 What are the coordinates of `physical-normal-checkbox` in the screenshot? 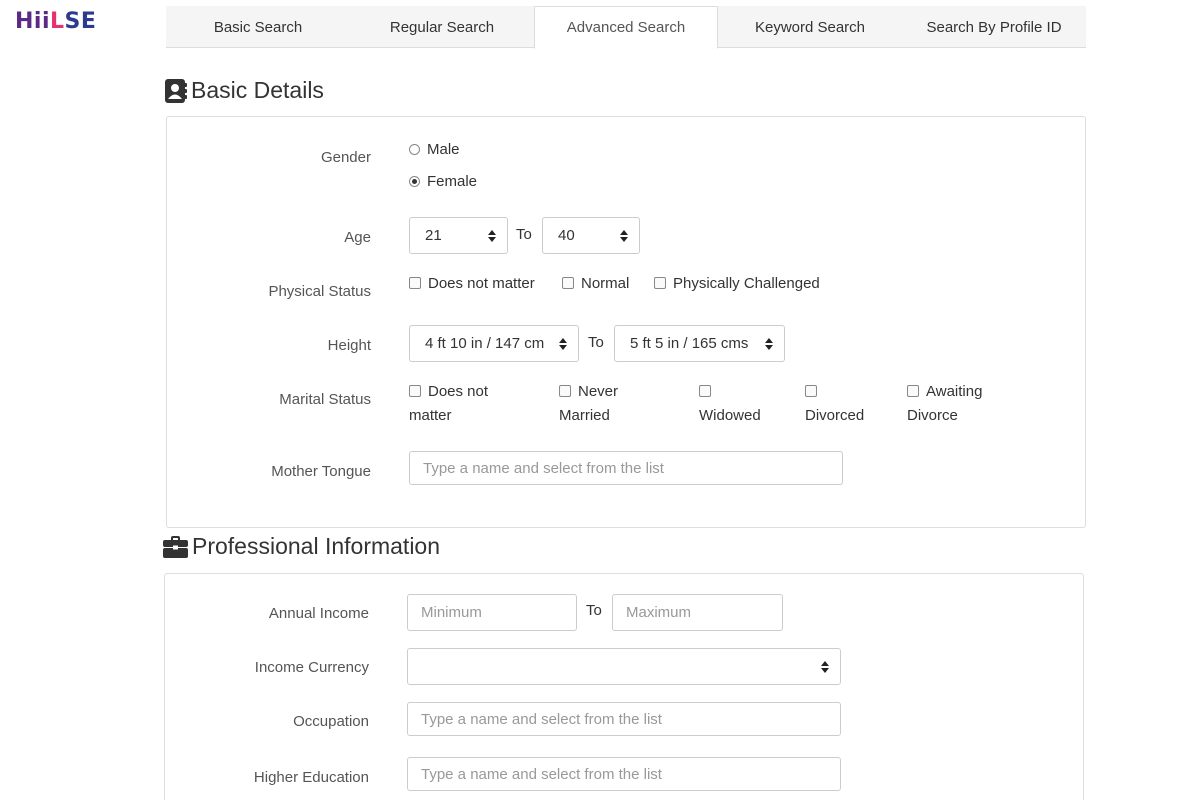 It's located at (568, 283).